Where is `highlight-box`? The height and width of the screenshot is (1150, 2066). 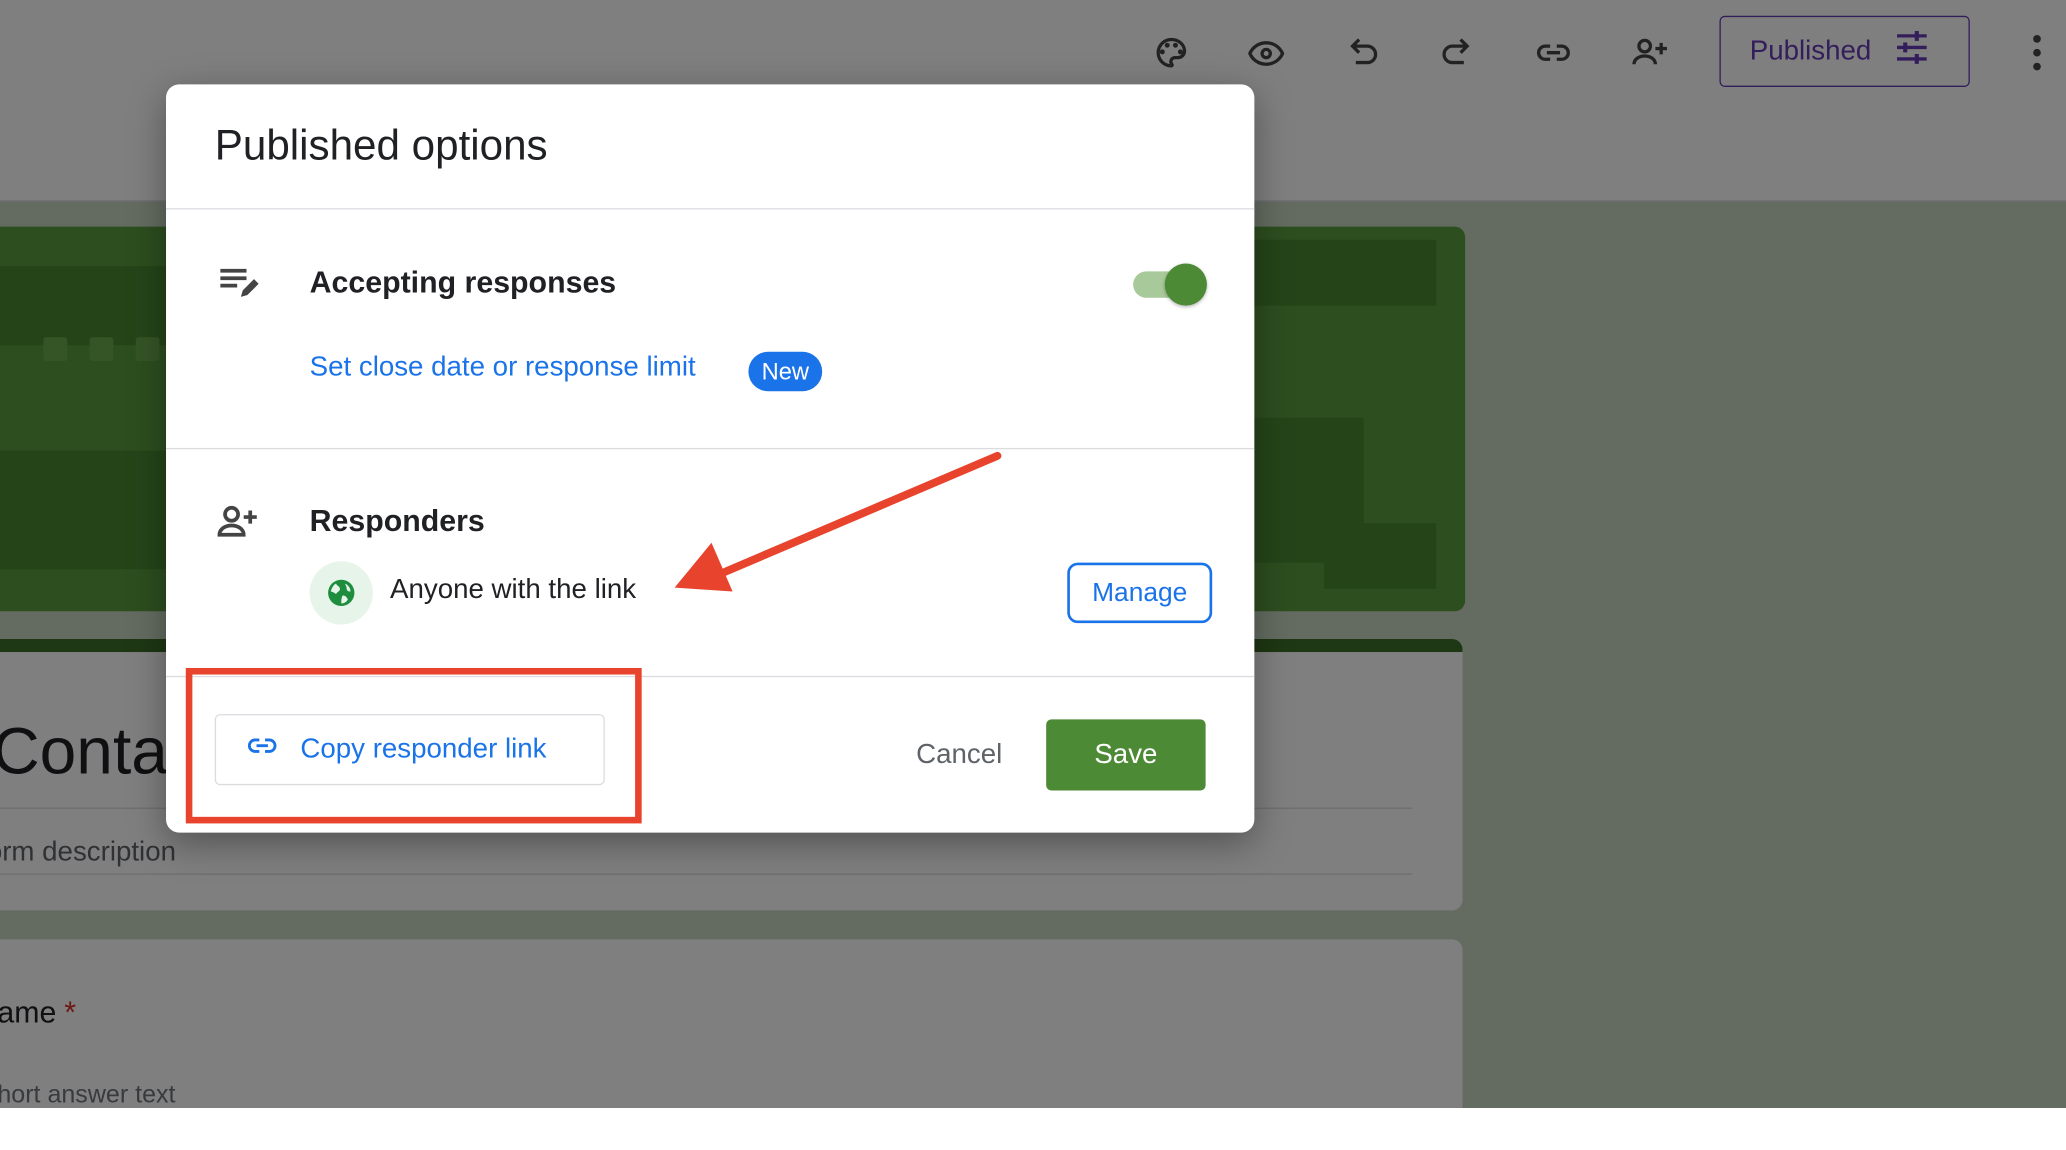
highlight-box is located at coordinates (413, 745).